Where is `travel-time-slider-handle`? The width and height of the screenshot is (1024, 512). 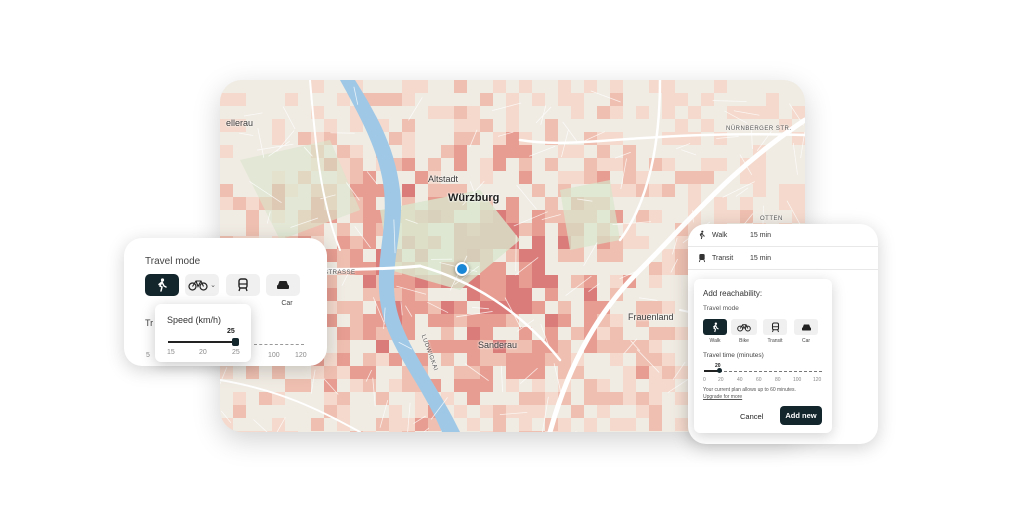 travel-time-slider-handle is located at coordinates (719, 370).